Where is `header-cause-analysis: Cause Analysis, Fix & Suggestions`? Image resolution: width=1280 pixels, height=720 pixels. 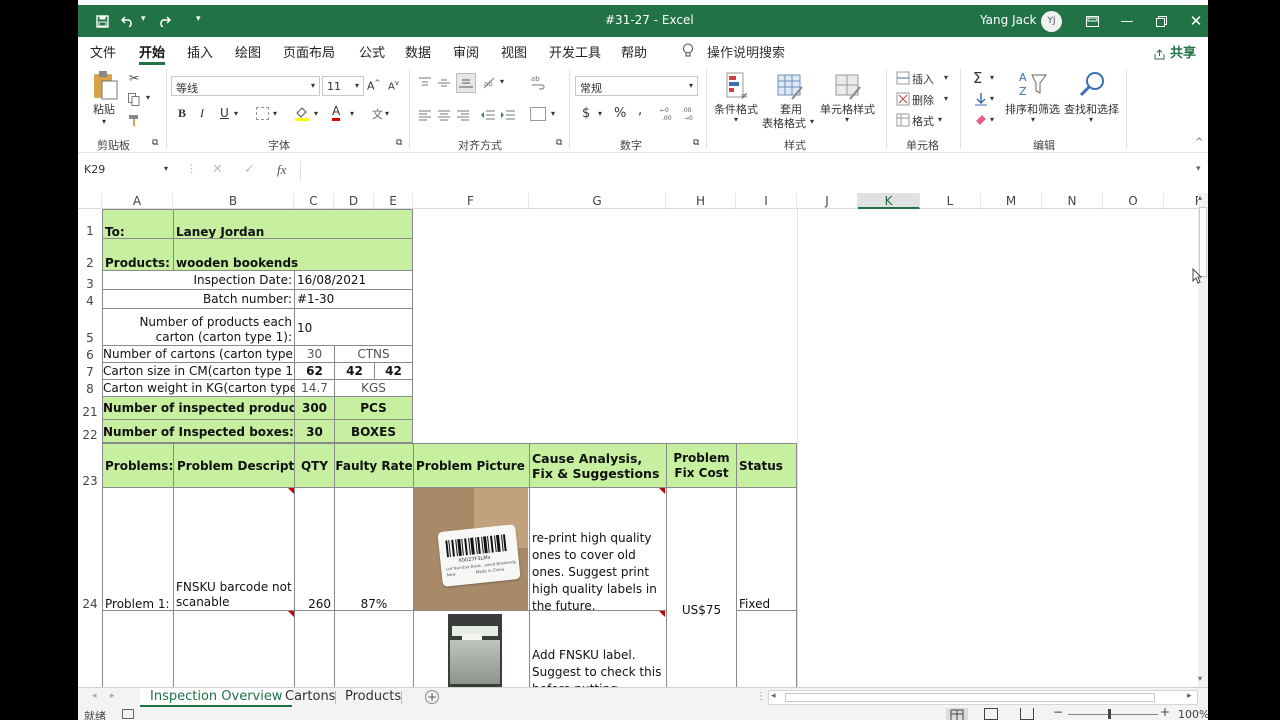
header-cause-analysis: Cause Analysis, Fix & Suggestions is located at coordinates (597, 465).